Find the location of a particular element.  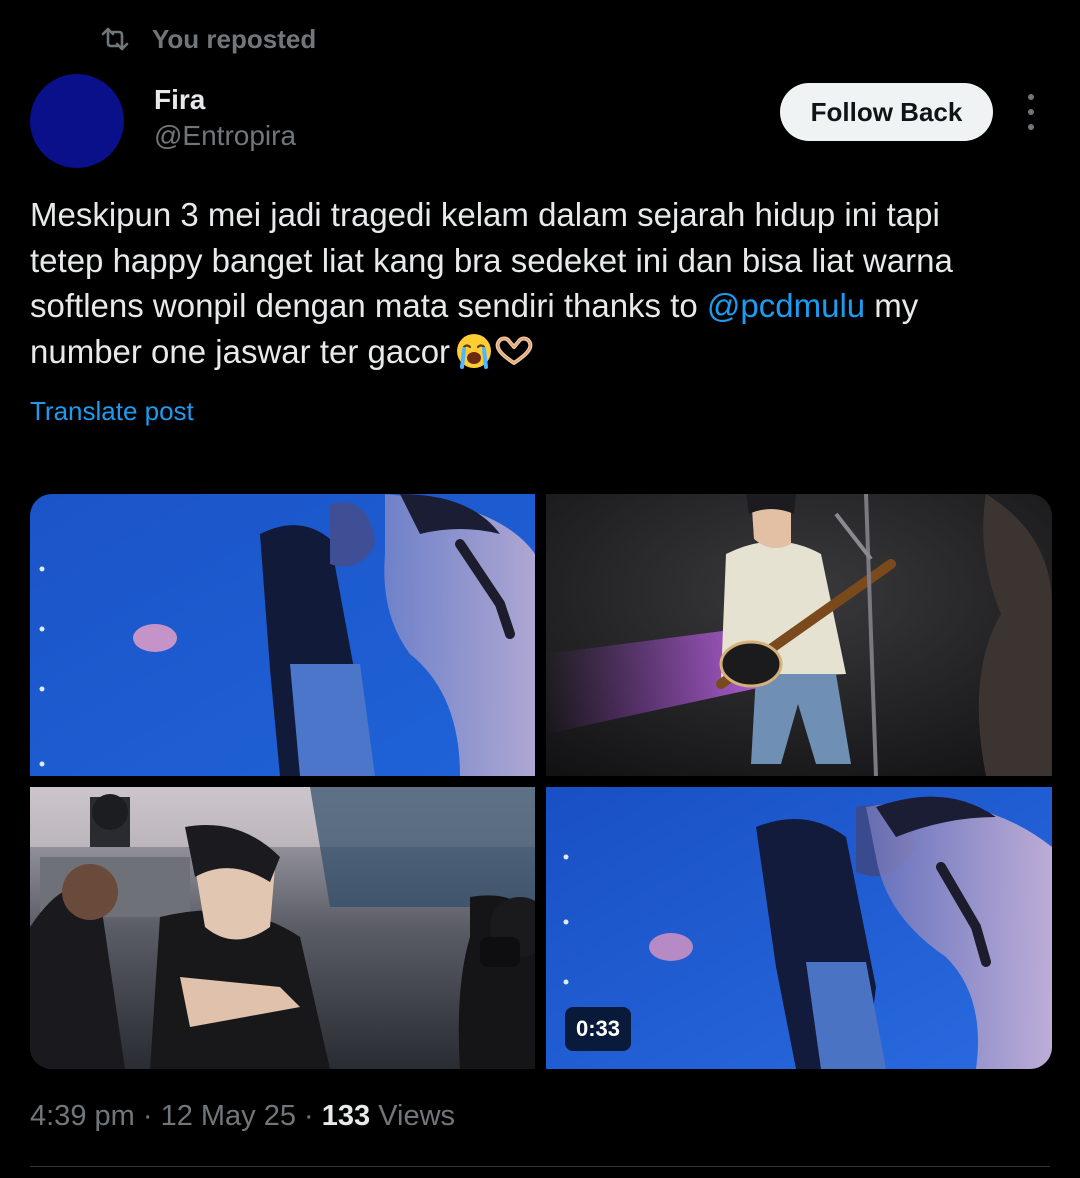

avatar is located at coordinates (77, 121).